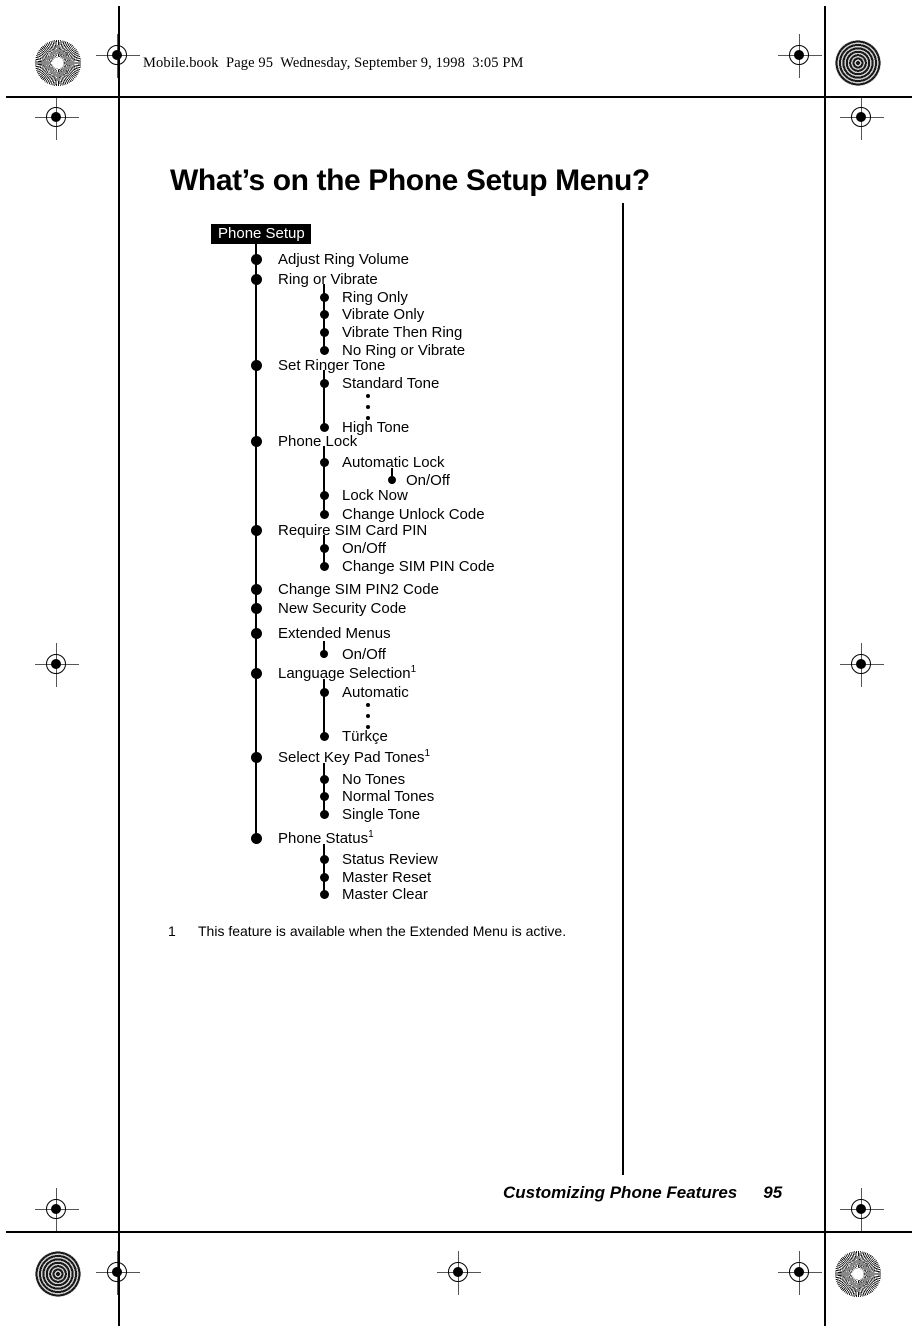 The image size is (919, 1332). I want to click on tree-node-label: Single Tone, so click(381, 814).